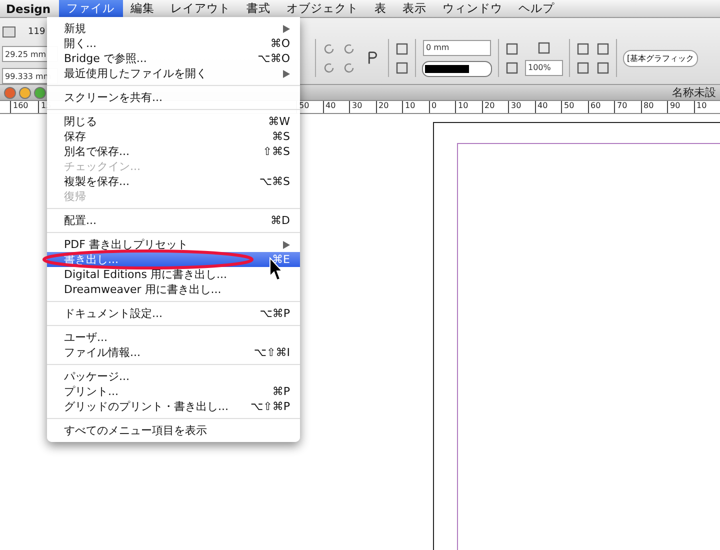 Image resolution: width=720 pixels, height=550 pixels. What do you see at coordinates (173, 313) in the screenshot?
I see `menu-item: ドキュメント設定... ⌥⌘P` at bounding box center [173, 313].